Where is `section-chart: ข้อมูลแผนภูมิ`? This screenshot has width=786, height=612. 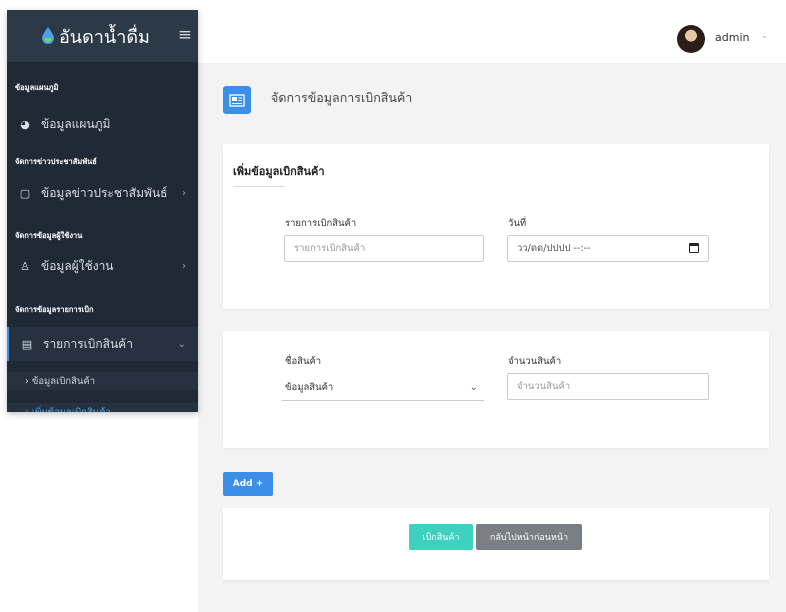
section-chart: ข้อมูลแผนภูมิ is located at coordinates (37, 87).